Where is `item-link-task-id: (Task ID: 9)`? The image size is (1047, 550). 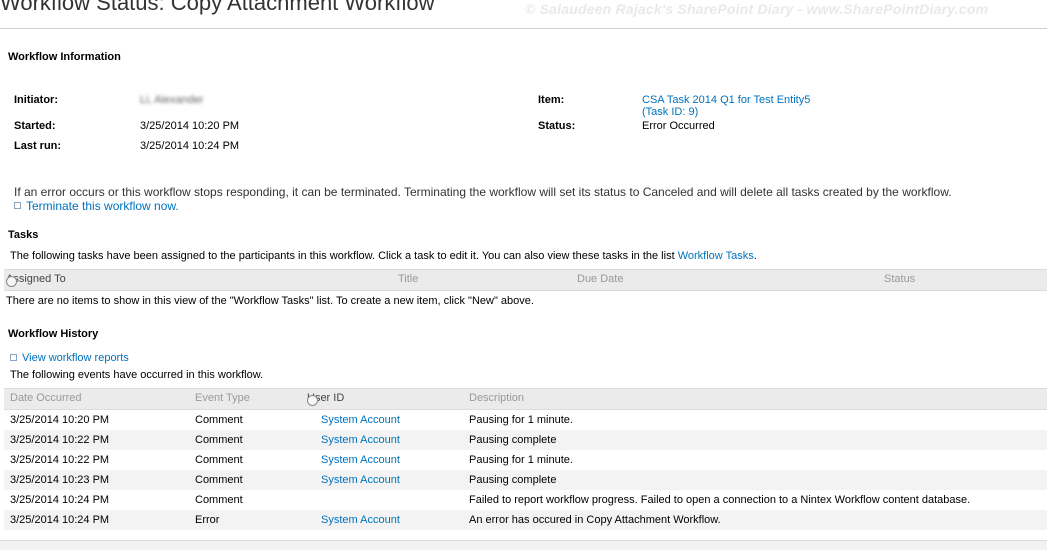
item-link-task-id: (Task ID: 9) is located at coordinates (726, 112).